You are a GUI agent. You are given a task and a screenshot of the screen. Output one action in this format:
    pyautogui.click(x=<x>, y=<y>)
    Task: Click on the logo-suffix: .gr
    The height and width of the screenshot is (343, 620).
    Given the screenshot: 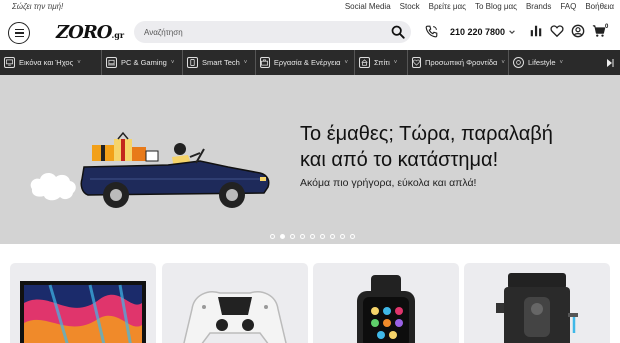 What is the action you would take?
    pyautogui.click(x=118, y=35)
    